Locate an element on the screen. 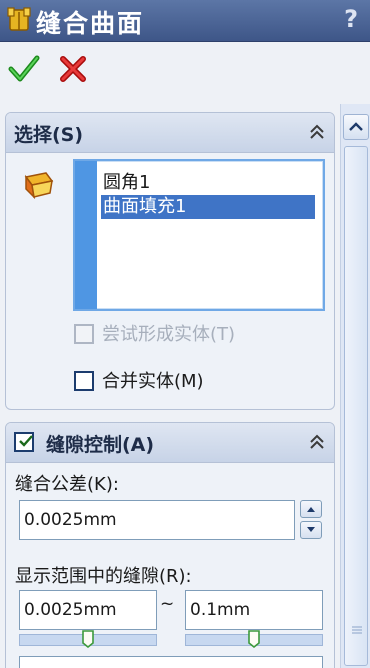 This screenshot has height=668, width=370. panel-scrollbar is located at coordinates (355, 386).